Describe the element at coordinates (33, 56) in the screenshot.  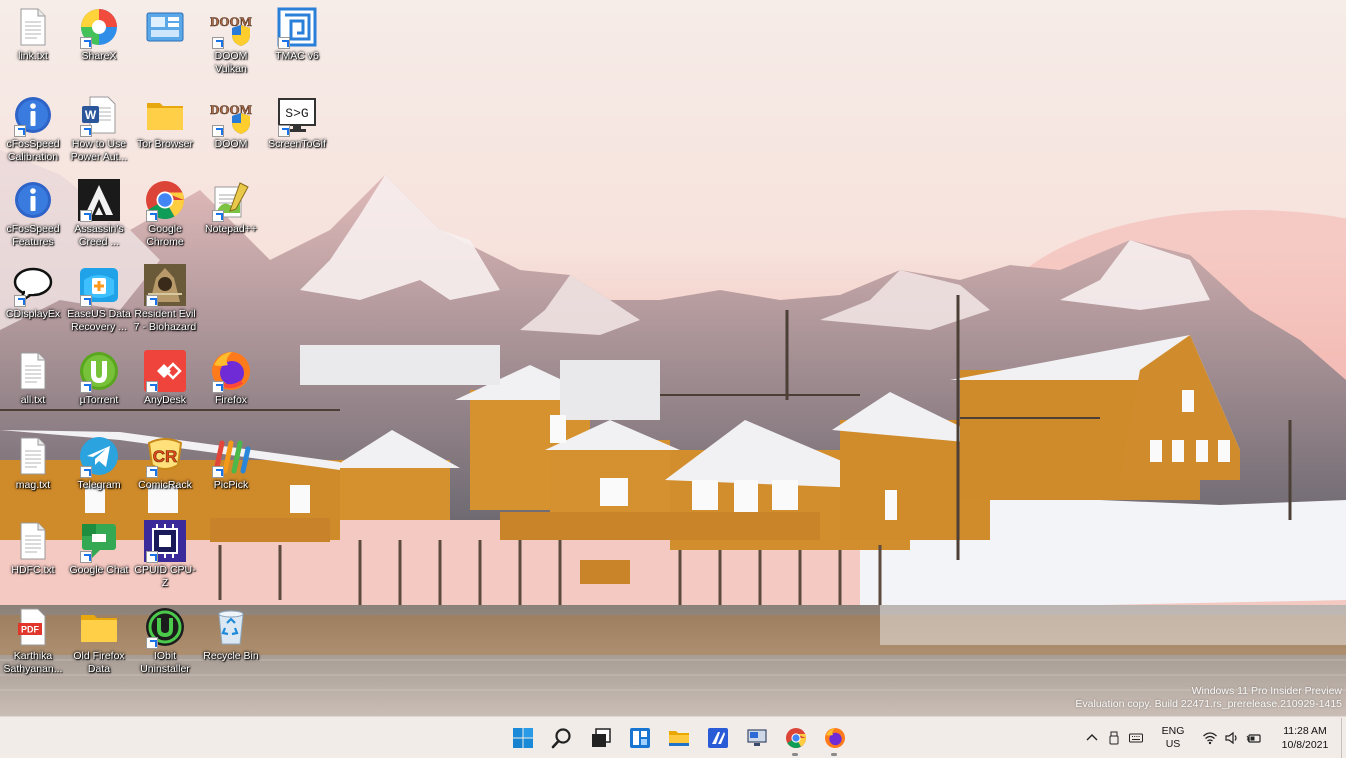
I see `desktop-icon-label: link.txt` at that location.